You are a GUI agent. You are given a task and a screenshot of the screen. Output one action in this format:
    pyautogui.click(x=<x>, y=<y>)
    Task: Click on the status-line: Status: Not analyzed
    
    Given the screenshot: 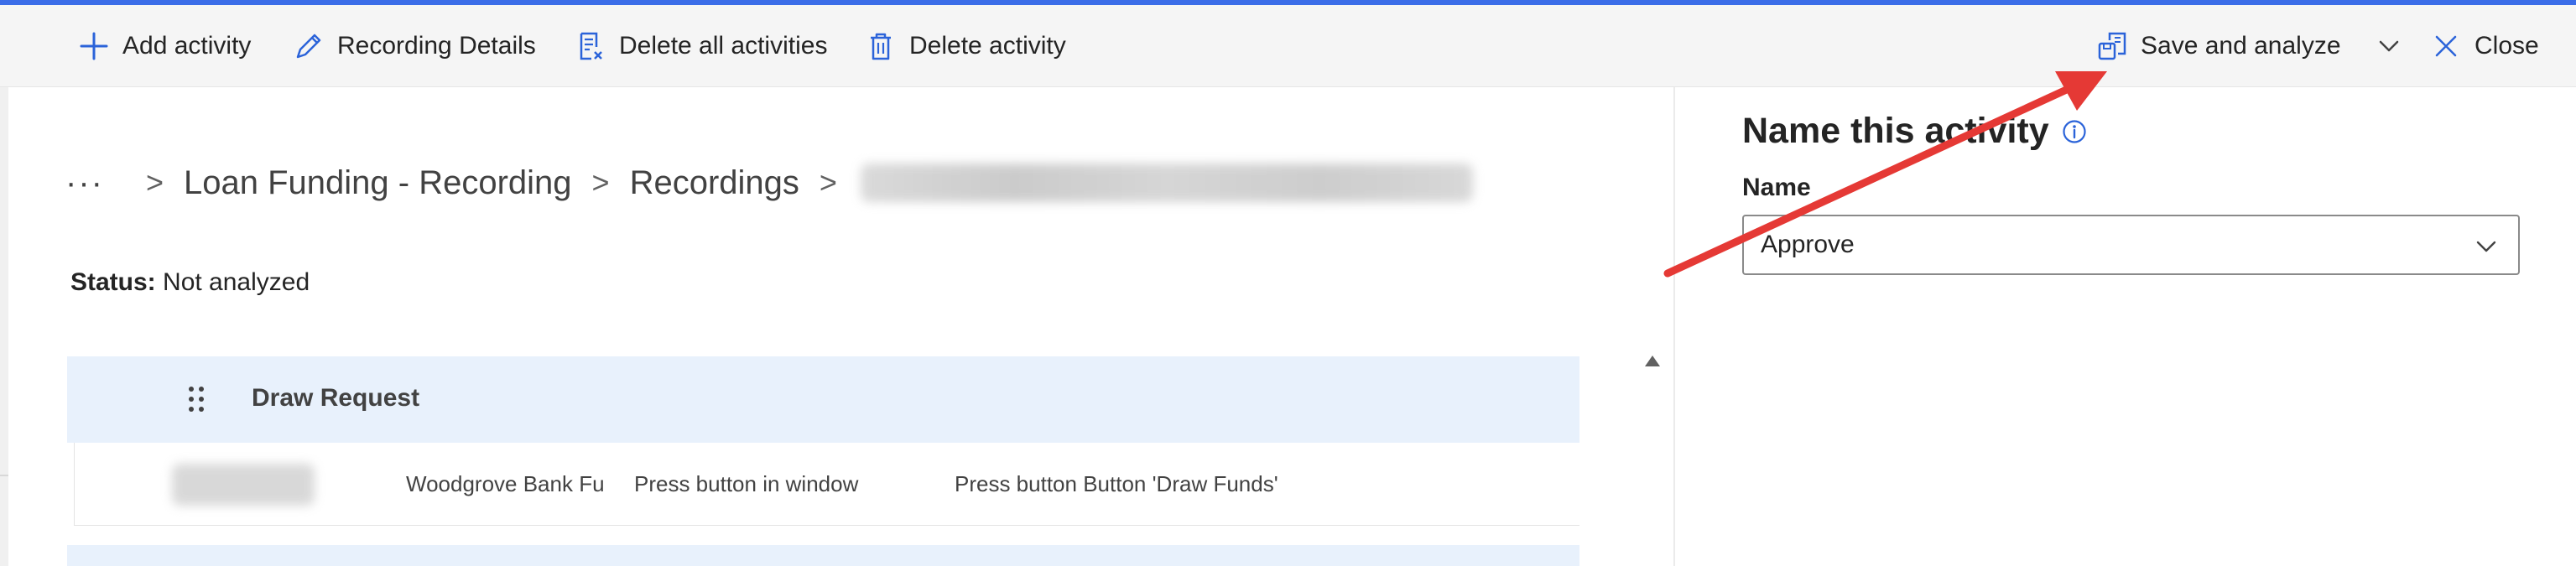 What is the action you would take?
    pyautogui.click(x=190, y=282)
    